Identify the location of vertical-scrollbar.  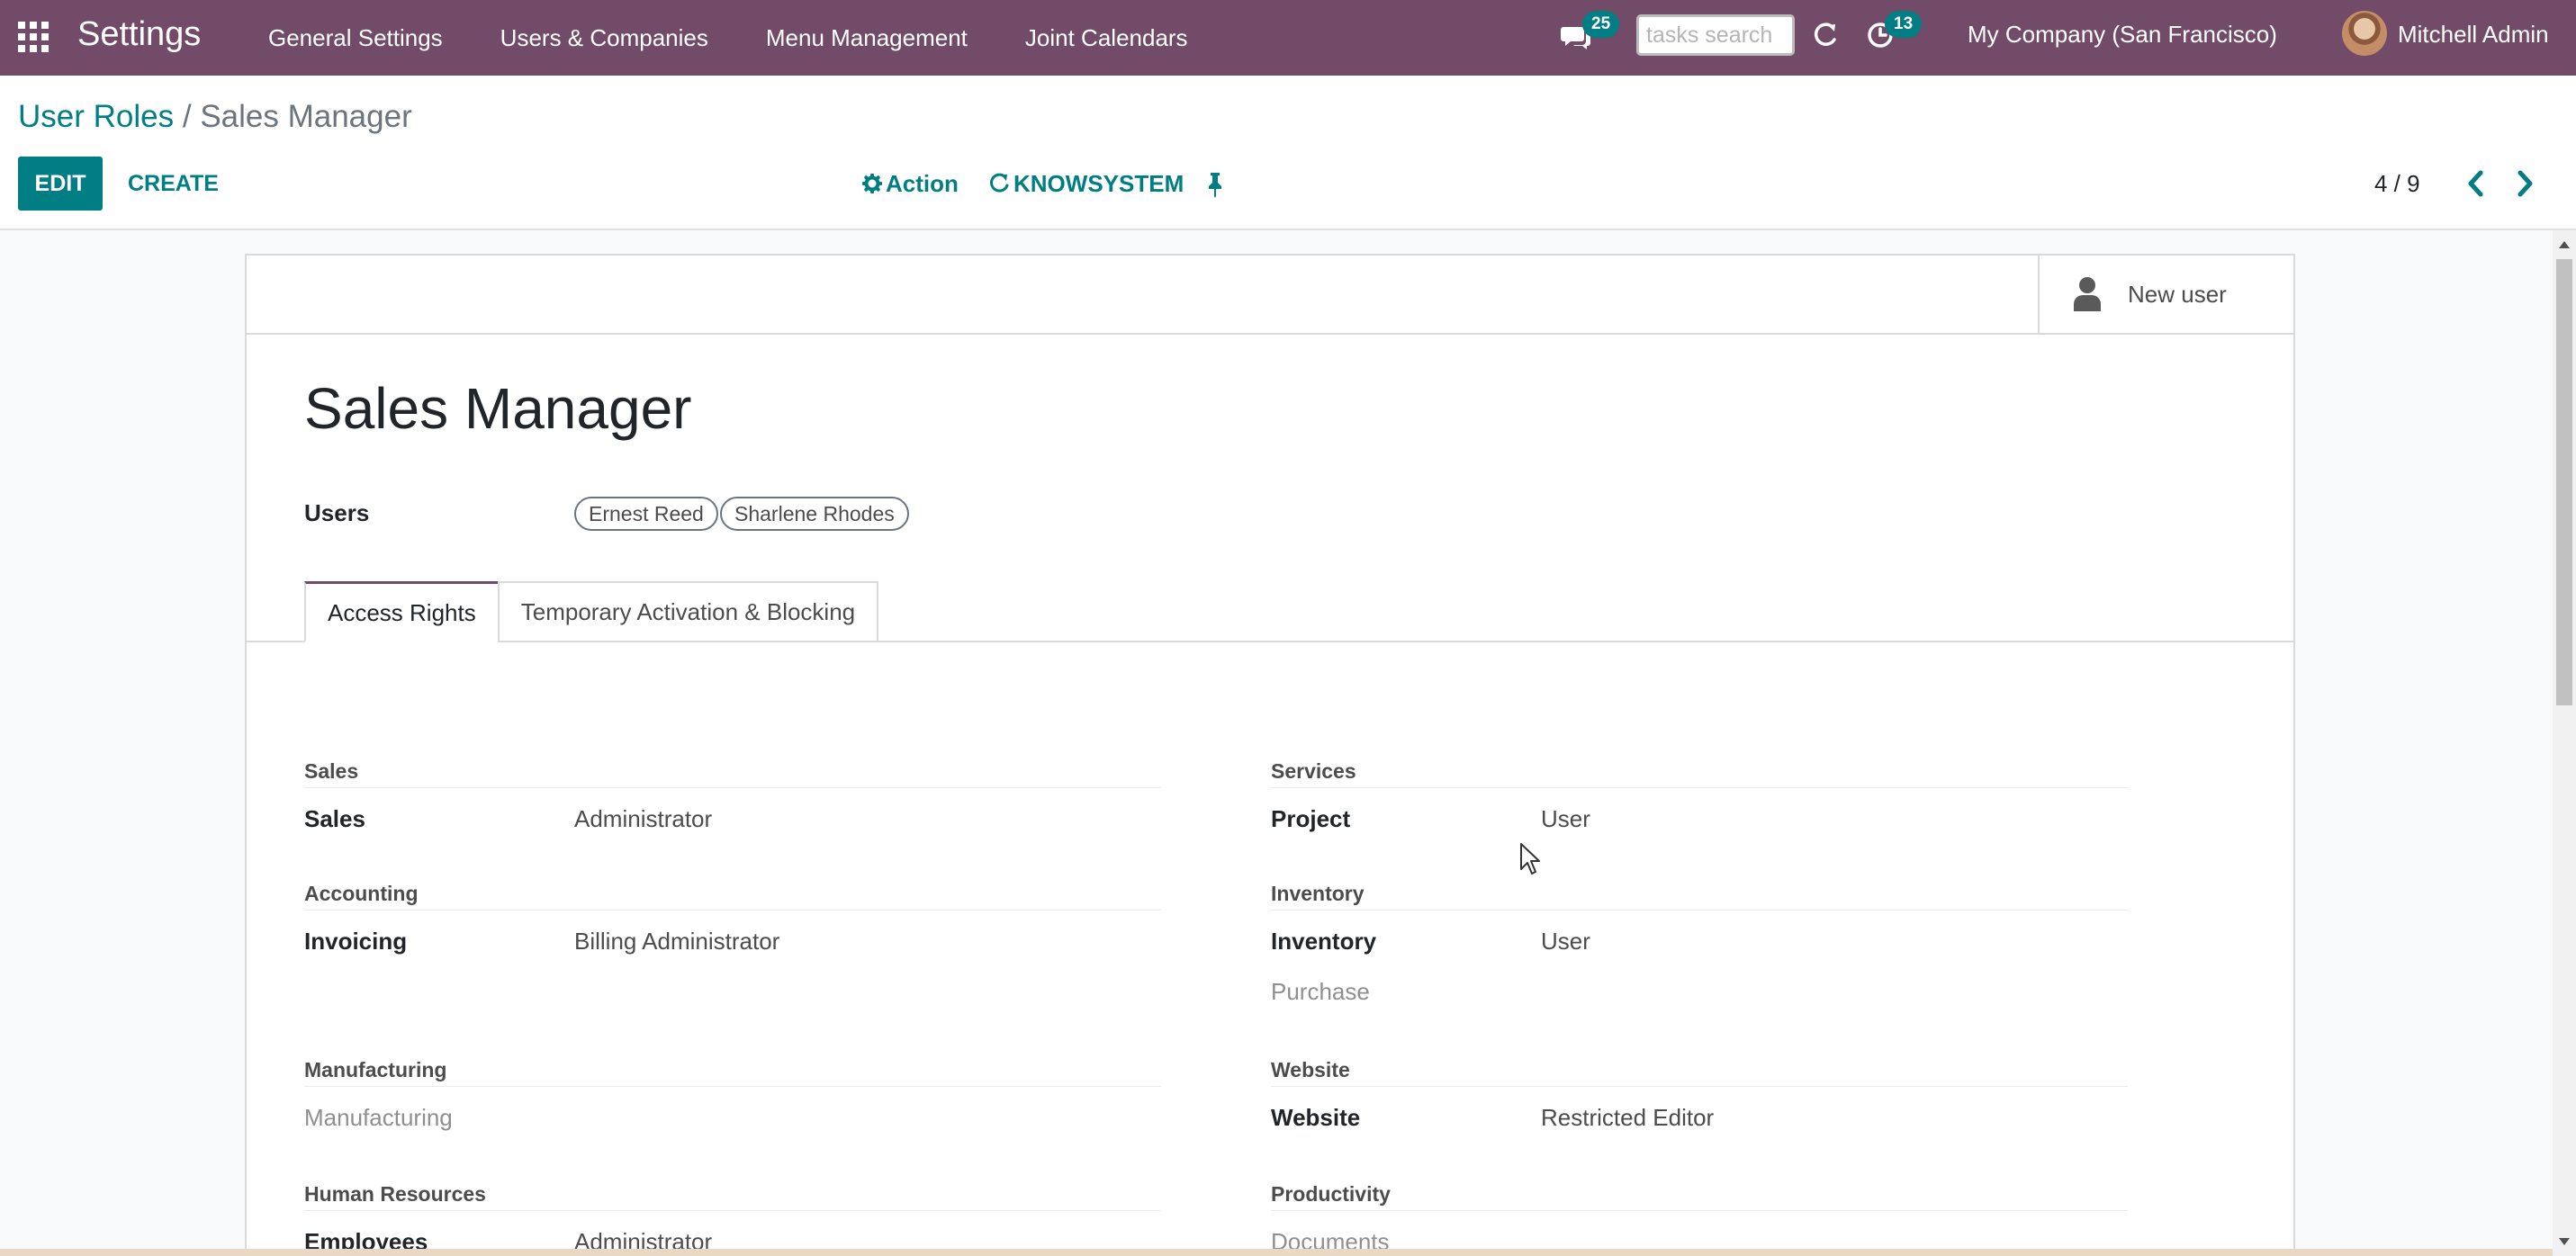
(2564, 743).